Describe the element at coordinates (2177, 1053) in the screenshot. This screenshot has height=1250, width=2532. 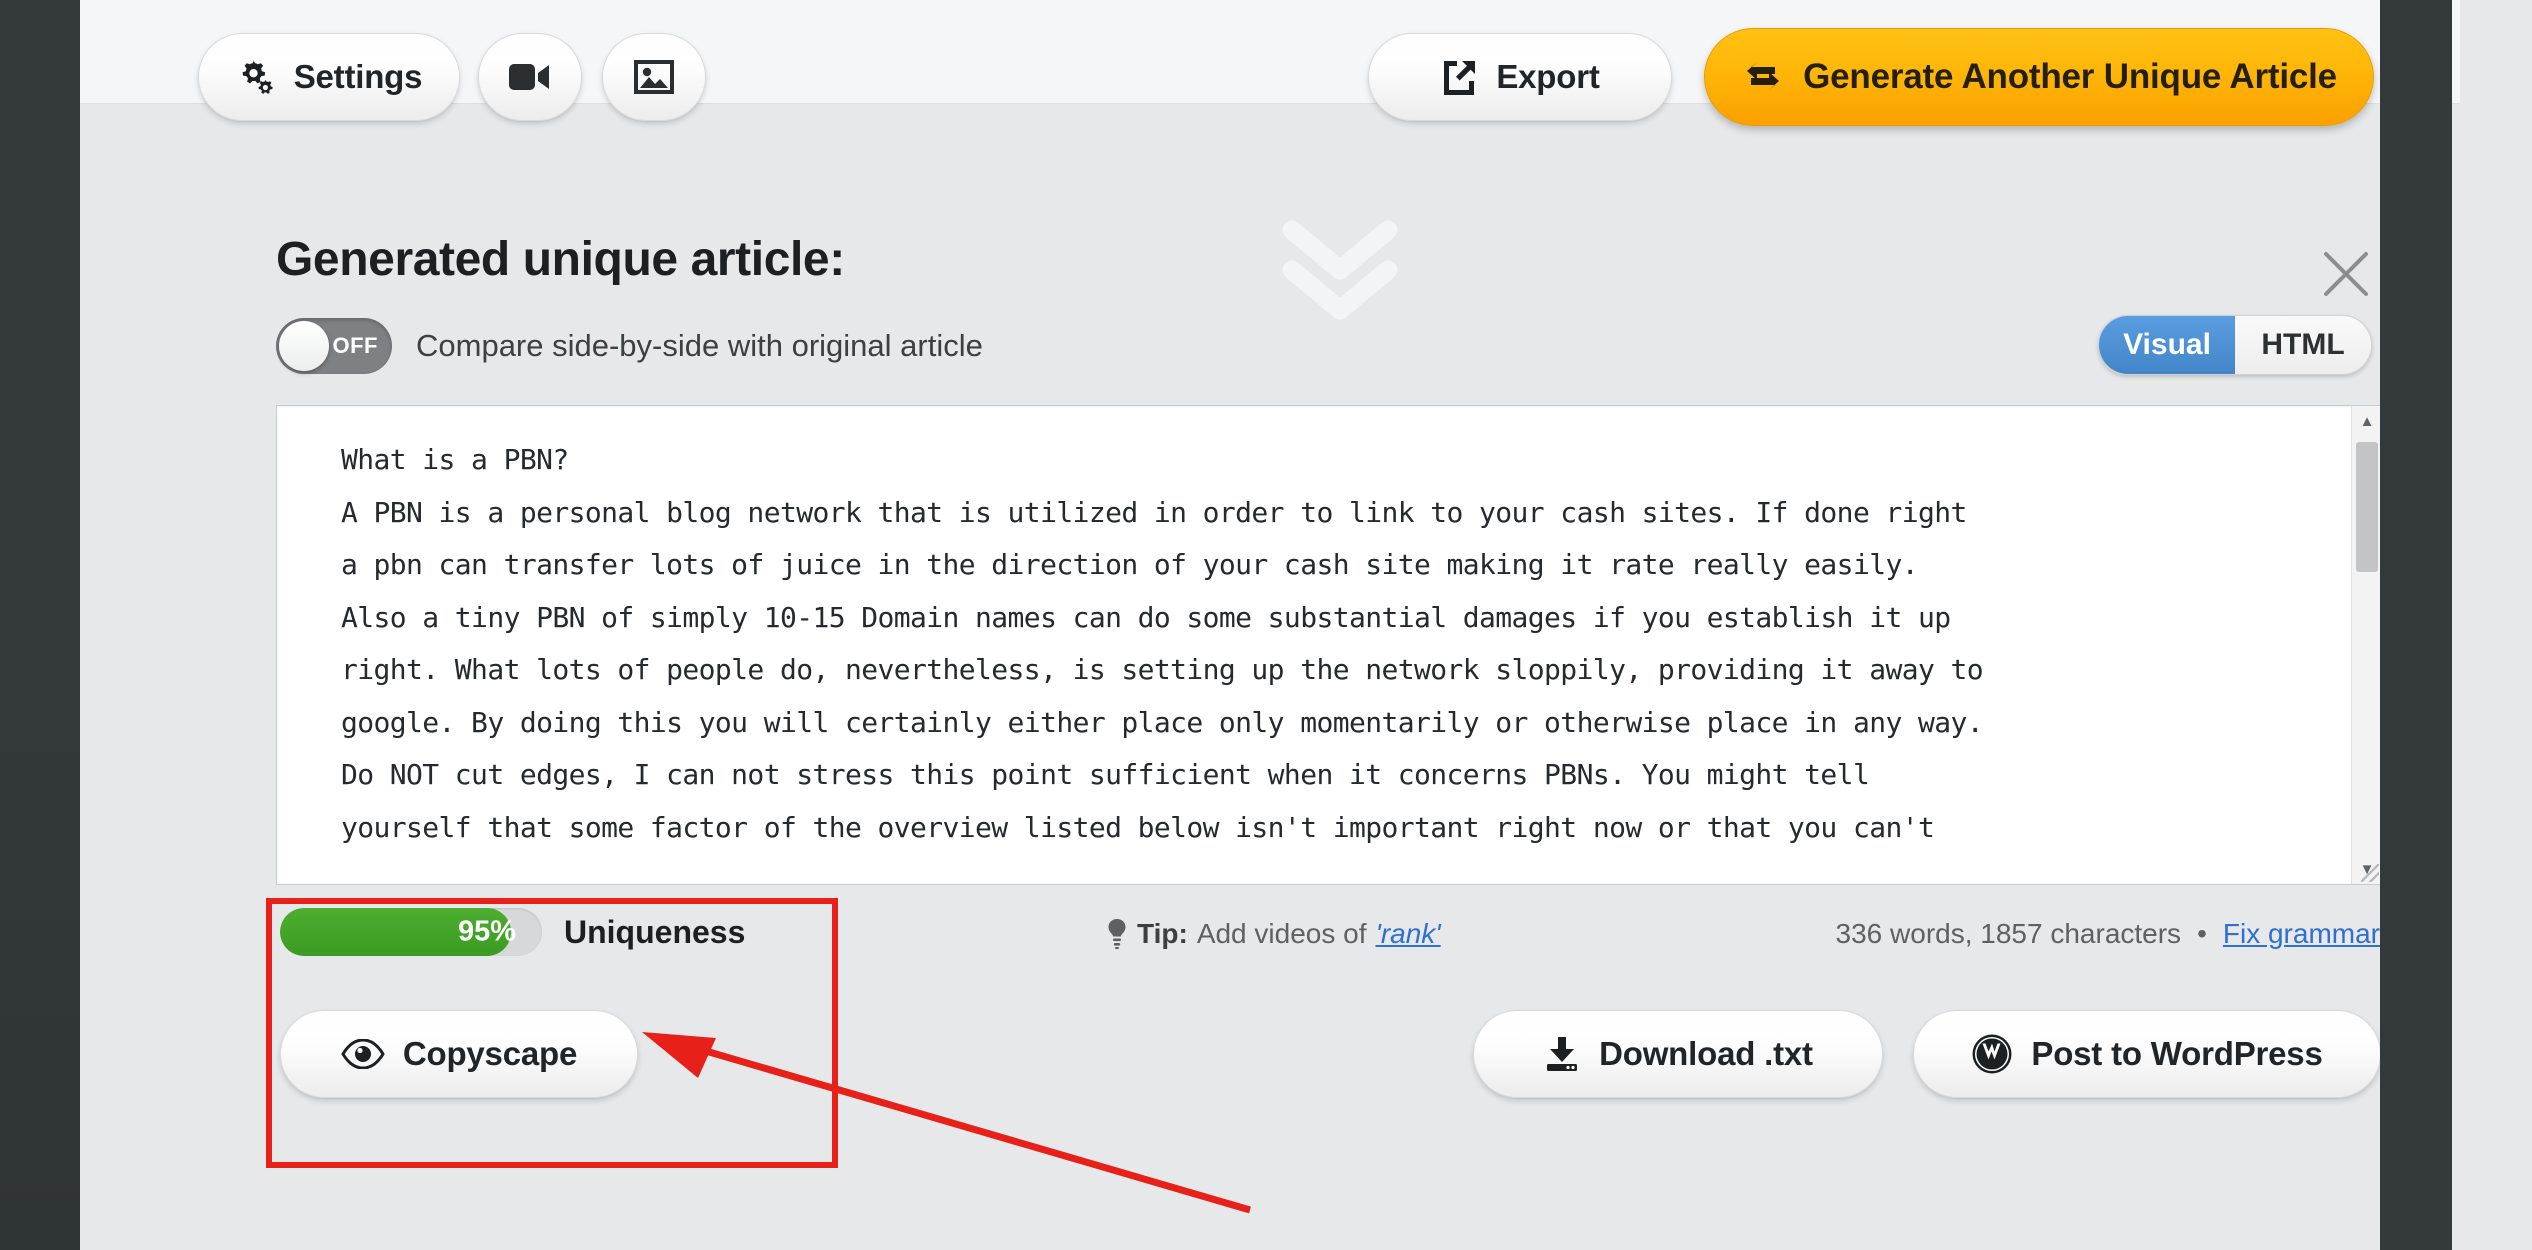
I see `post-to-wordpress-label: Post to WordPress` at that location.